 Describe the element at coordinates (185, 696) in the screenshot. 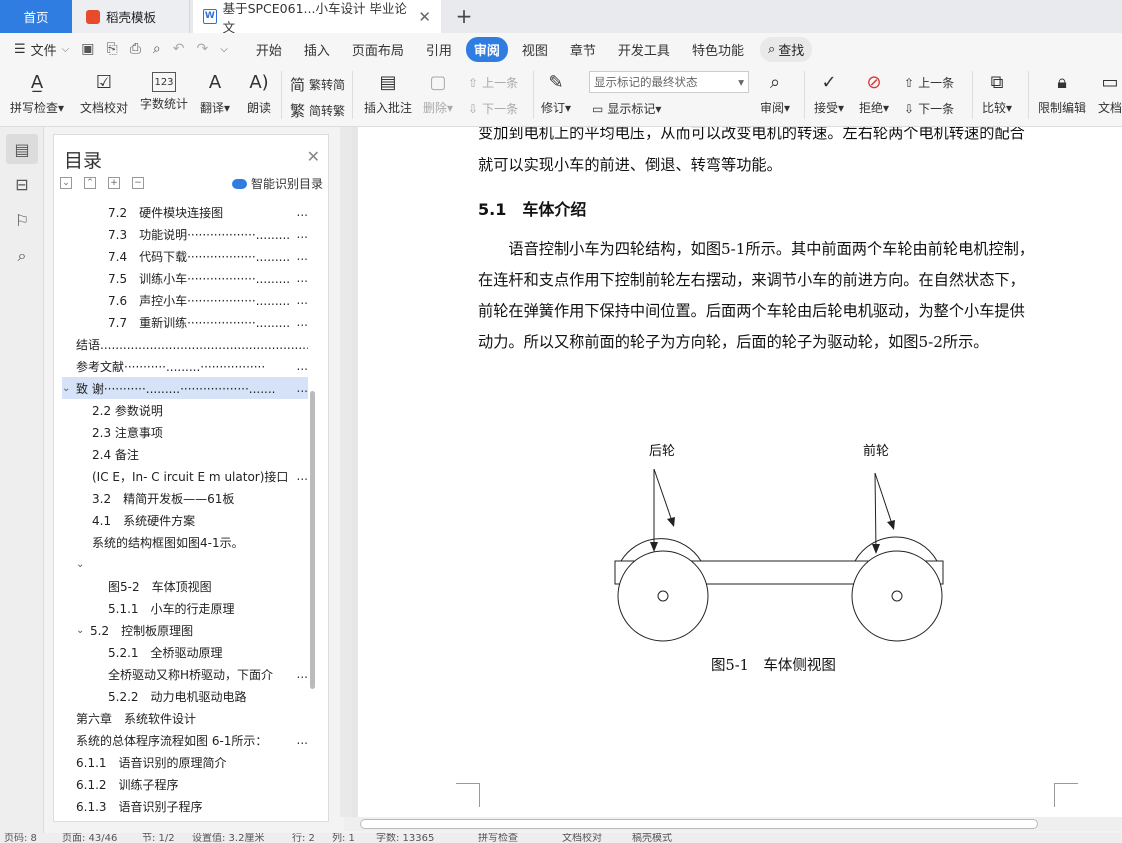

I see `toc-item: 5.2.2 动力电机驱动电路` at that location.